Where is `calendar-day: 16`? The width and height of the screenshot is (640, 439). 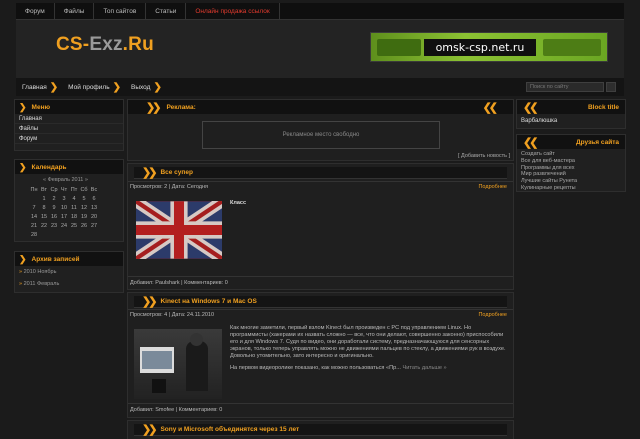 calendar-day: 16 is located at coordinates (54, 216).